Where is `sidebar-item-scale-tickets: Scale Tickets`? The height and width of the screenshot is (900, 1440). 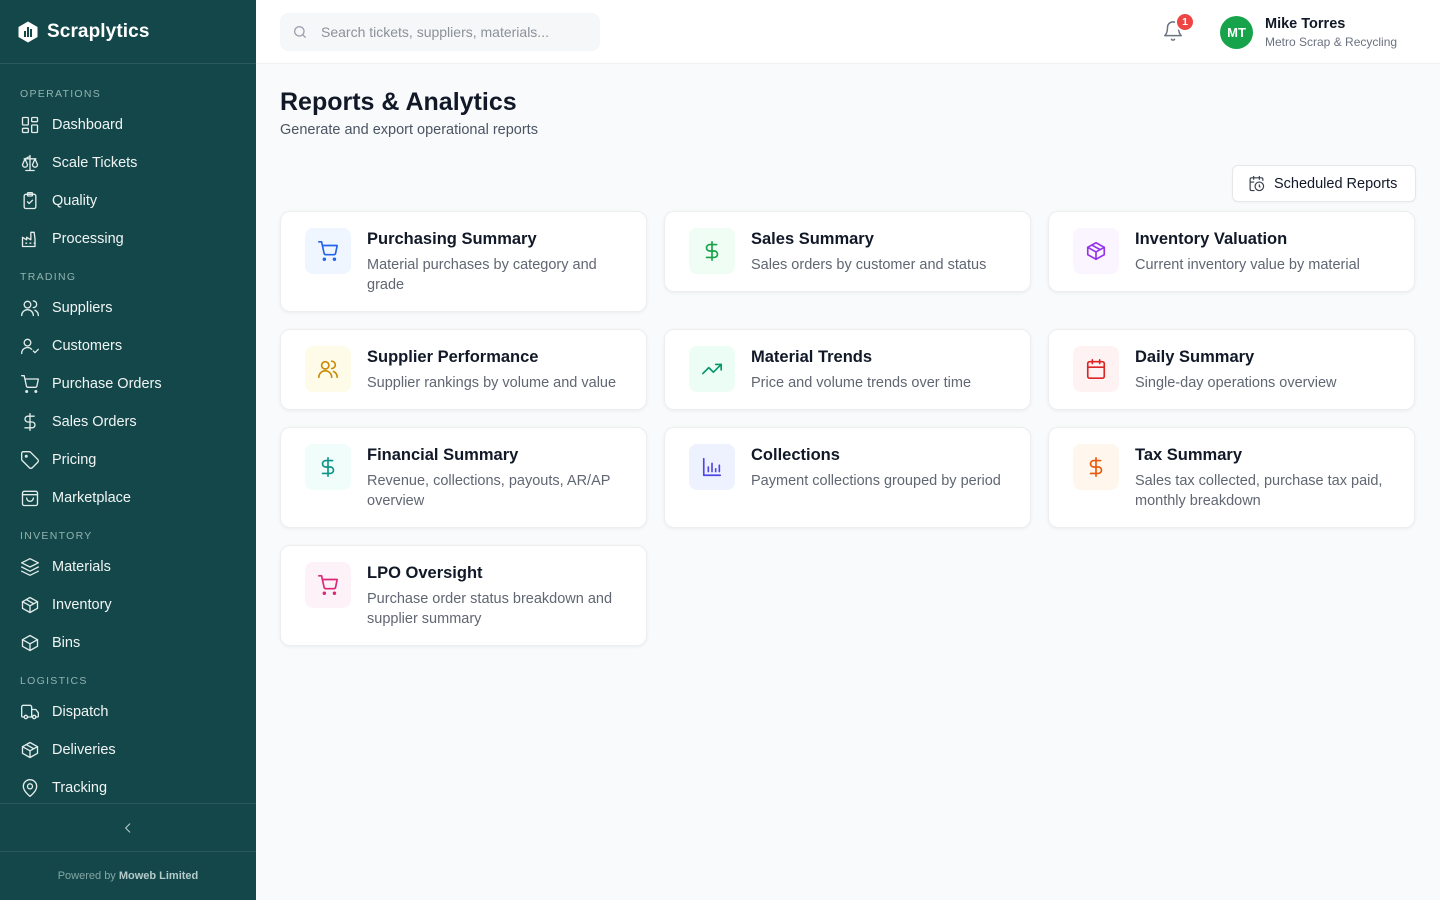
sidebar-item-scale-tickets: Scale Tickets is located at coordinates (128, 163).